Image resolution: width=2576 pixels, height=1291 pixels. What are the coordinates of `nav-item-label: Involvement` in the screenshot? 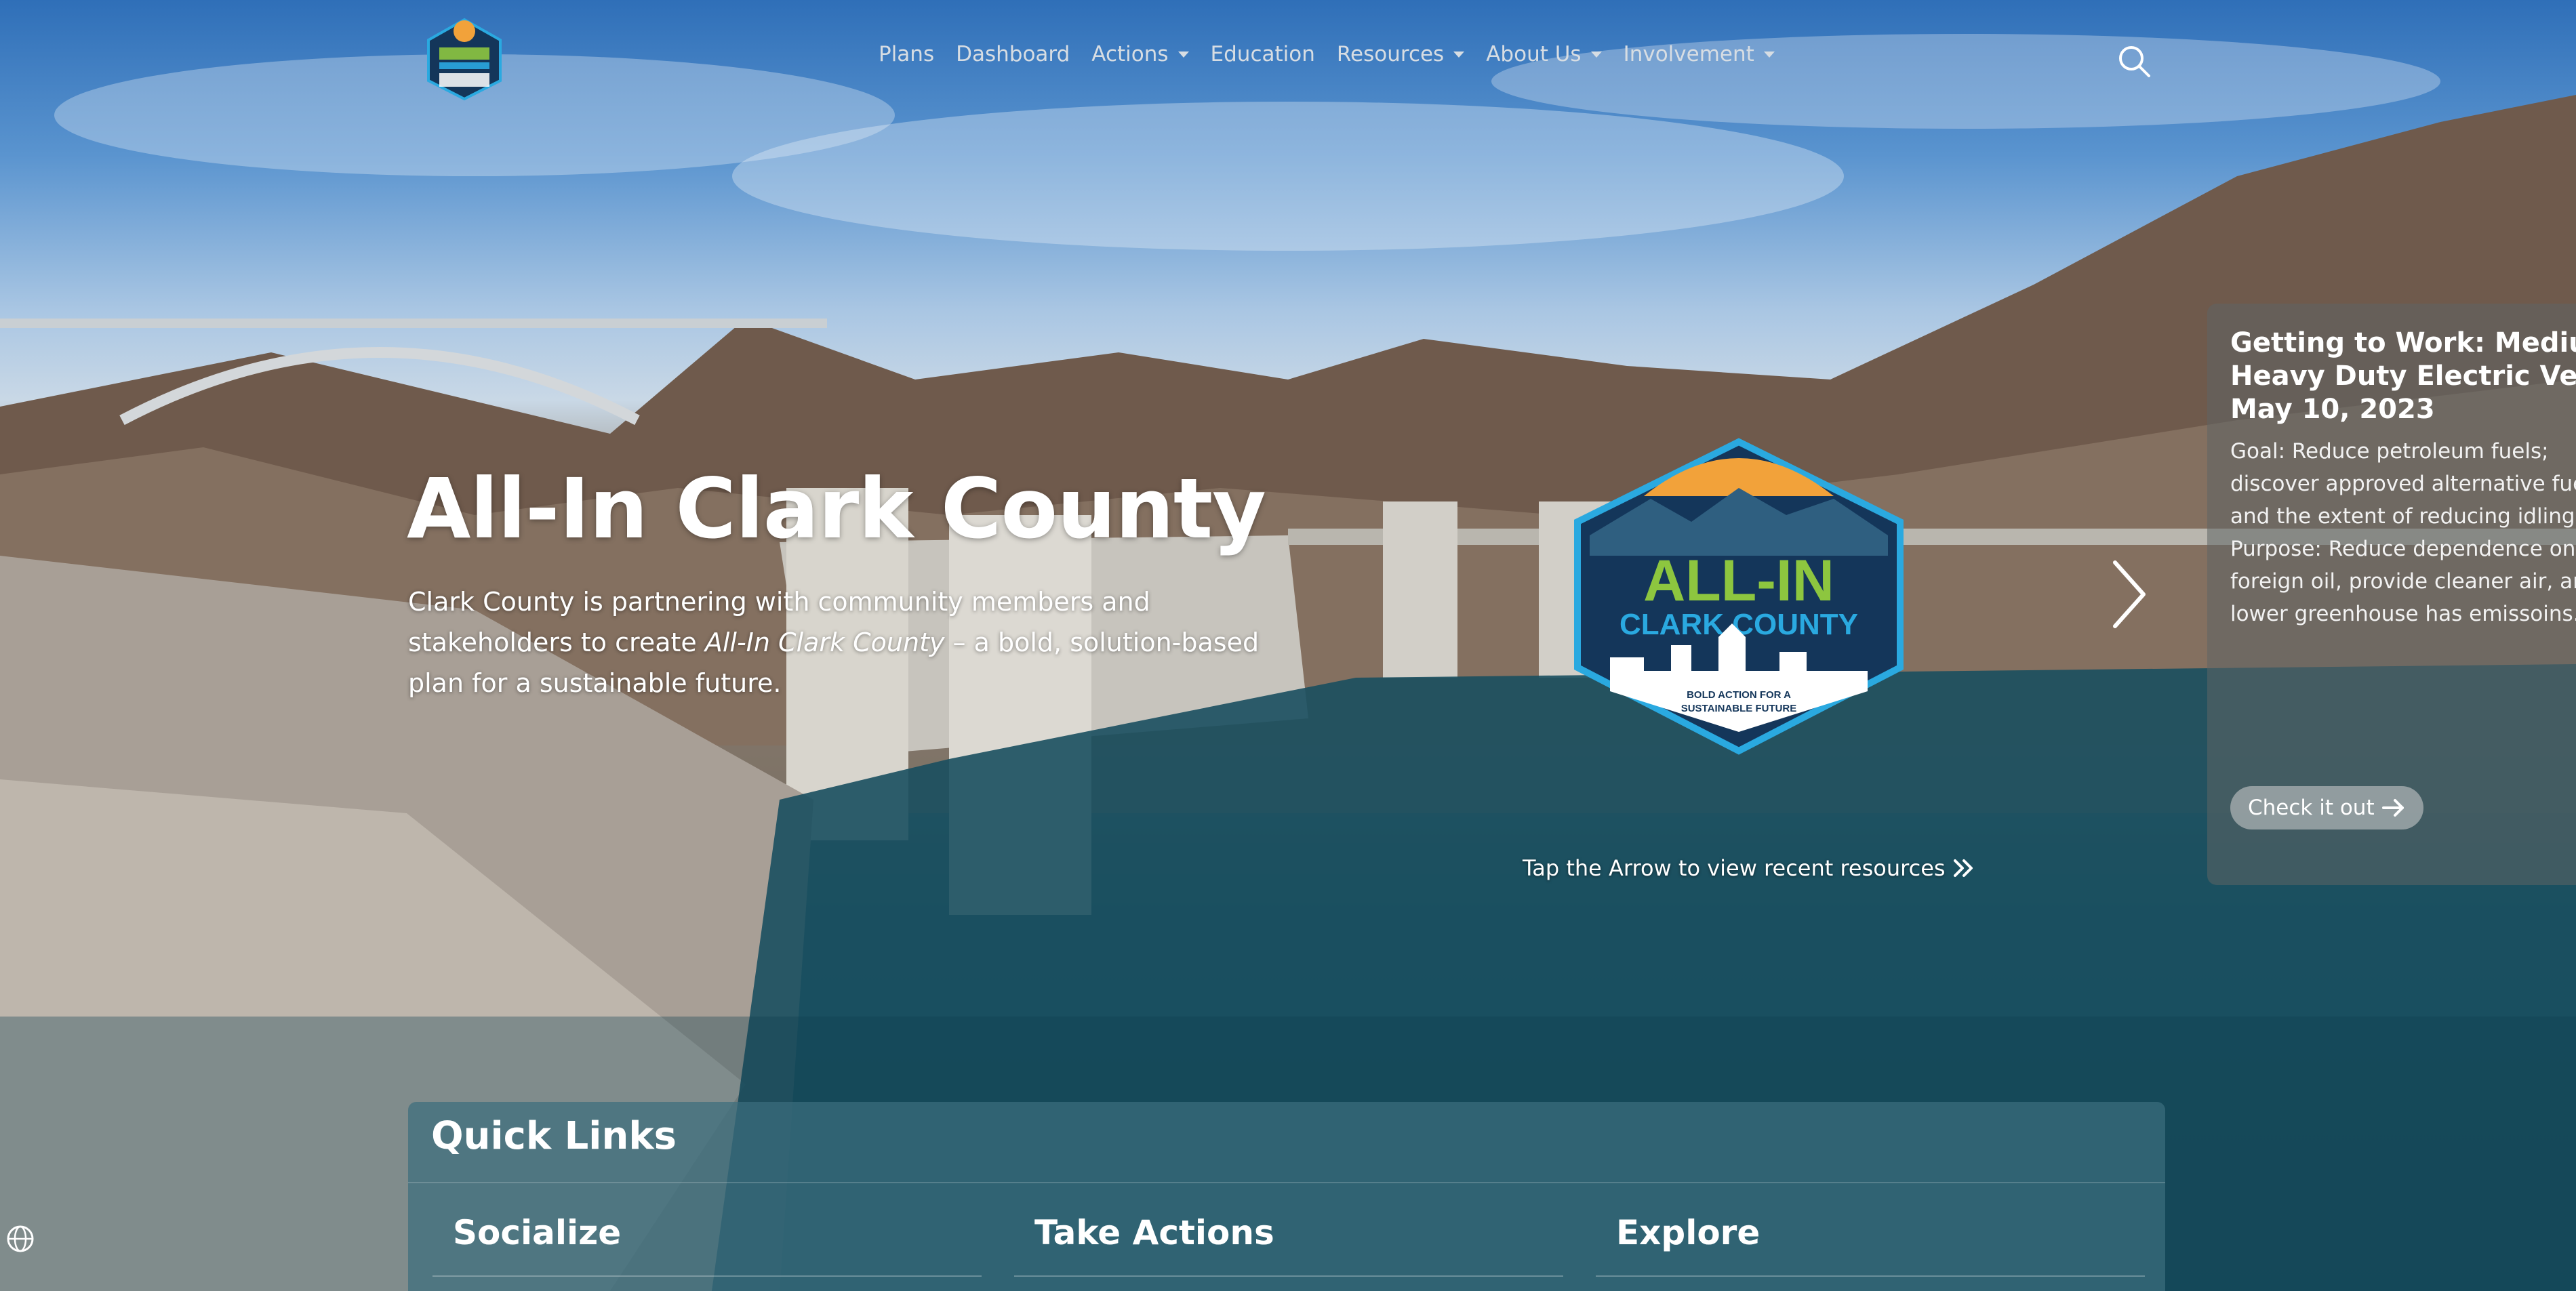 It's located at (1688, 54).